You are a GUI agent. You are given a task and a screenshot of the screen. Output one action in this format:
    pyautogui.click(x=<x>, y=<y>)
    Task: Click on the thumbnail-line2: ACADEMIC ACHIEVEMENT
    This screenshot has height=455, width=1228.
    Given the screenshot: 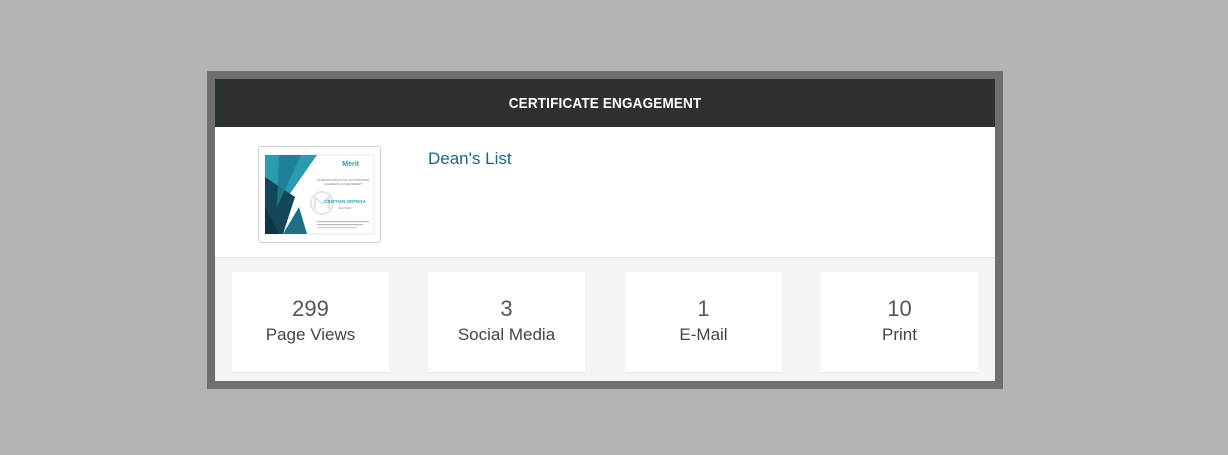 What is the action you would take?
    pyautogui.click(x=343, y=184)
    